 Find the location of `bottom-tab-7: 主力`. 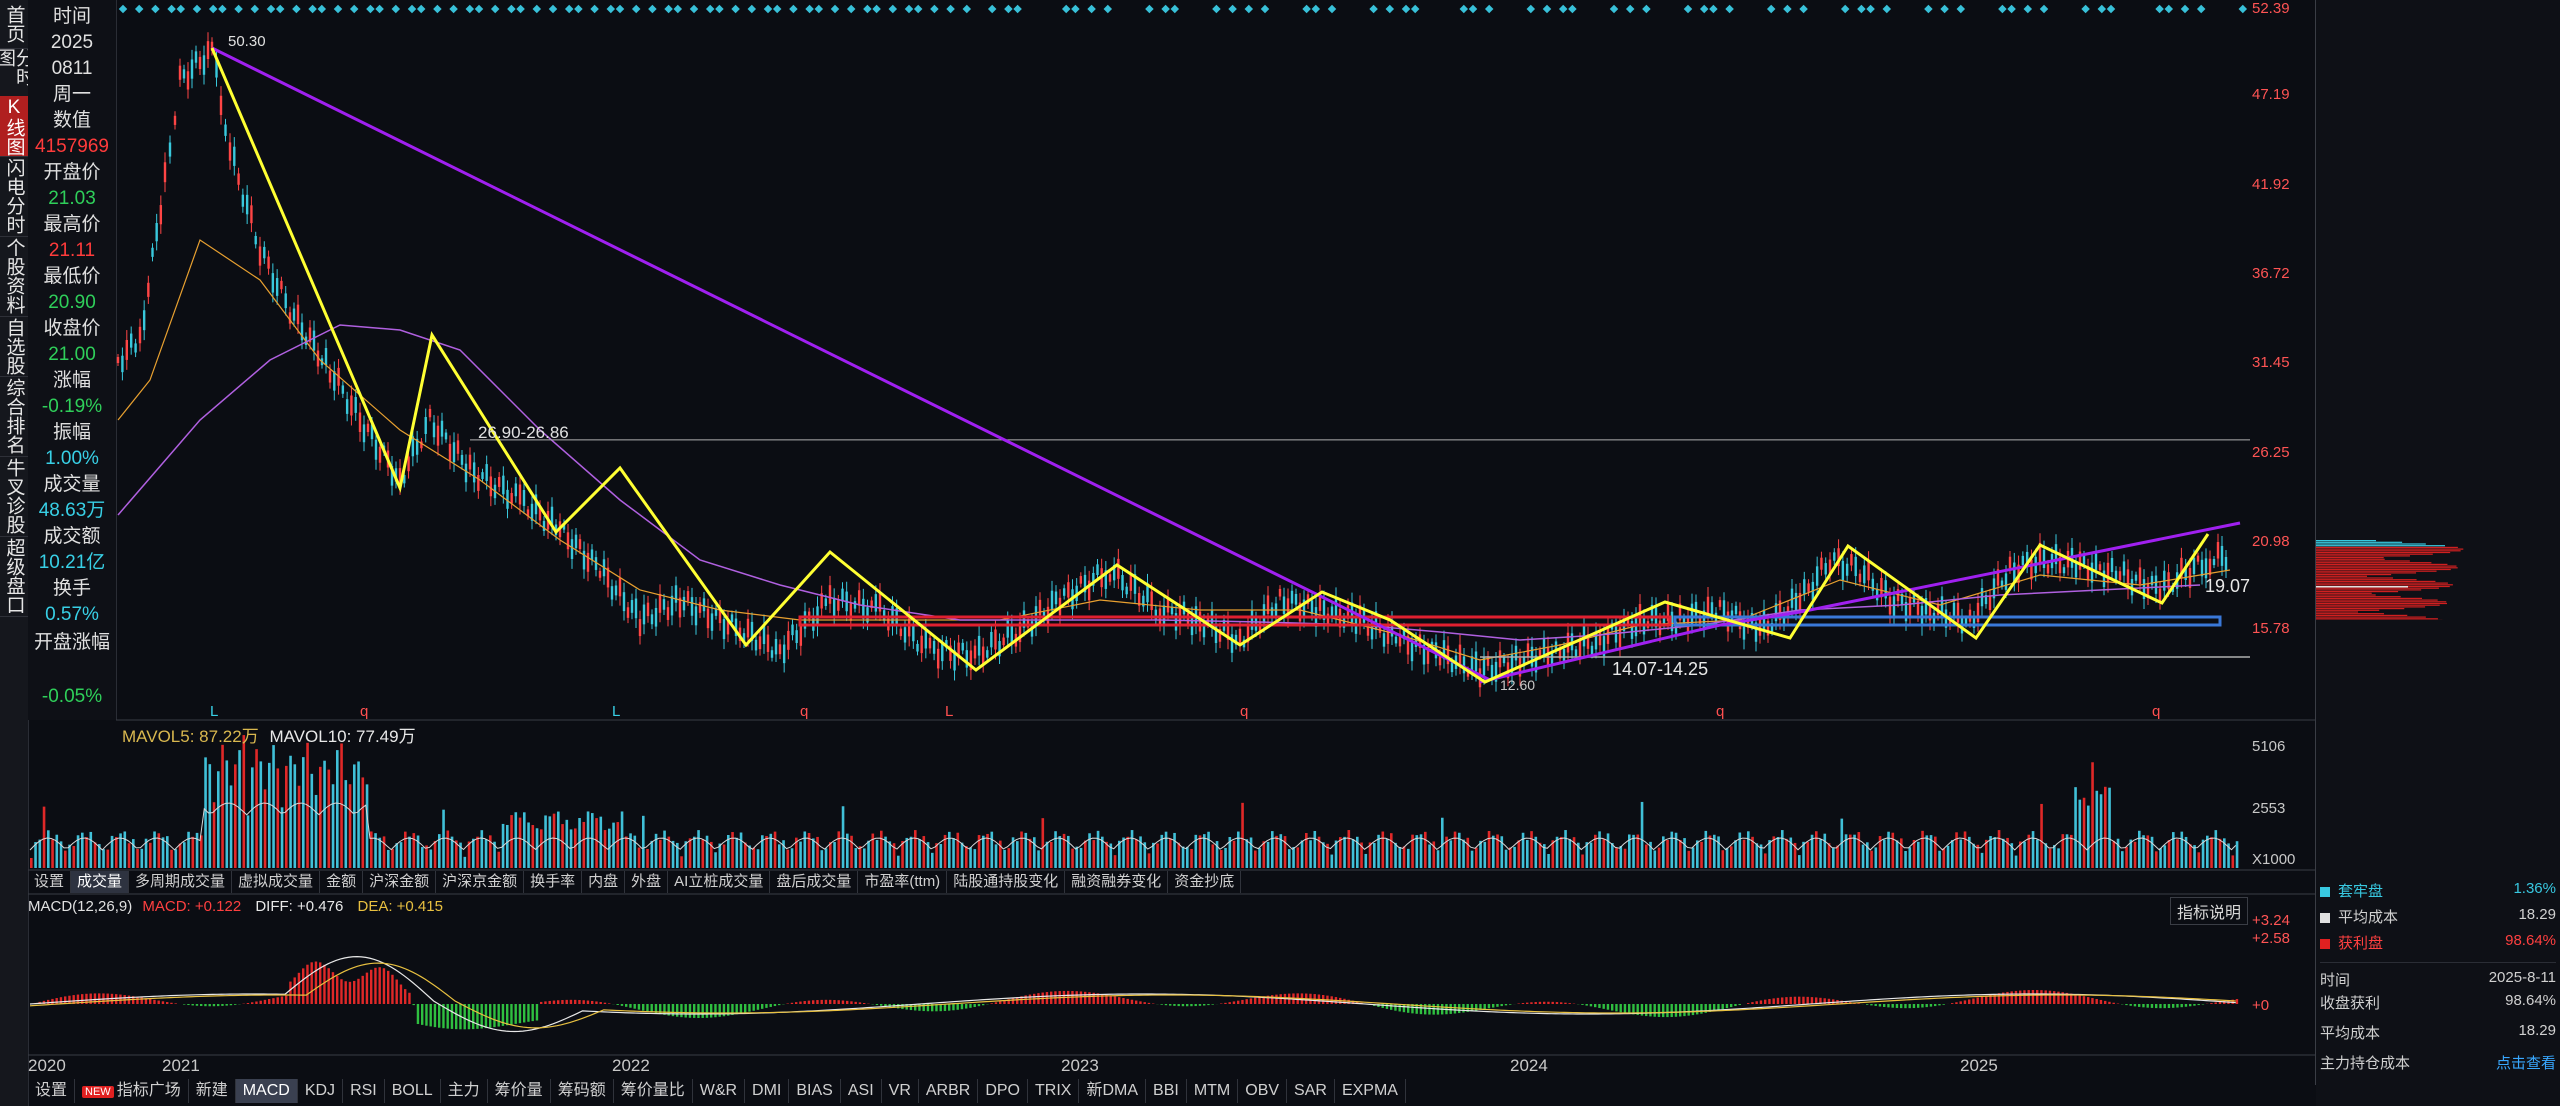

bottom-tab-7: 主力 is located at coordinates (464, 1091).